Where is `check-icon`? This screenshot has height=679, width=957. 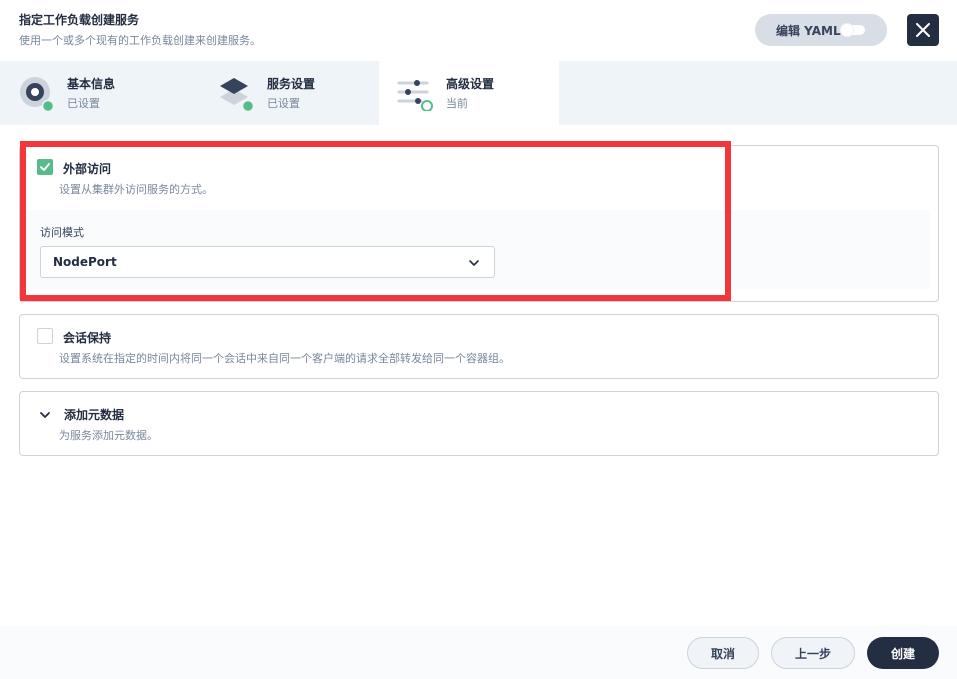 check-icon is located at coordinates (45, 167).